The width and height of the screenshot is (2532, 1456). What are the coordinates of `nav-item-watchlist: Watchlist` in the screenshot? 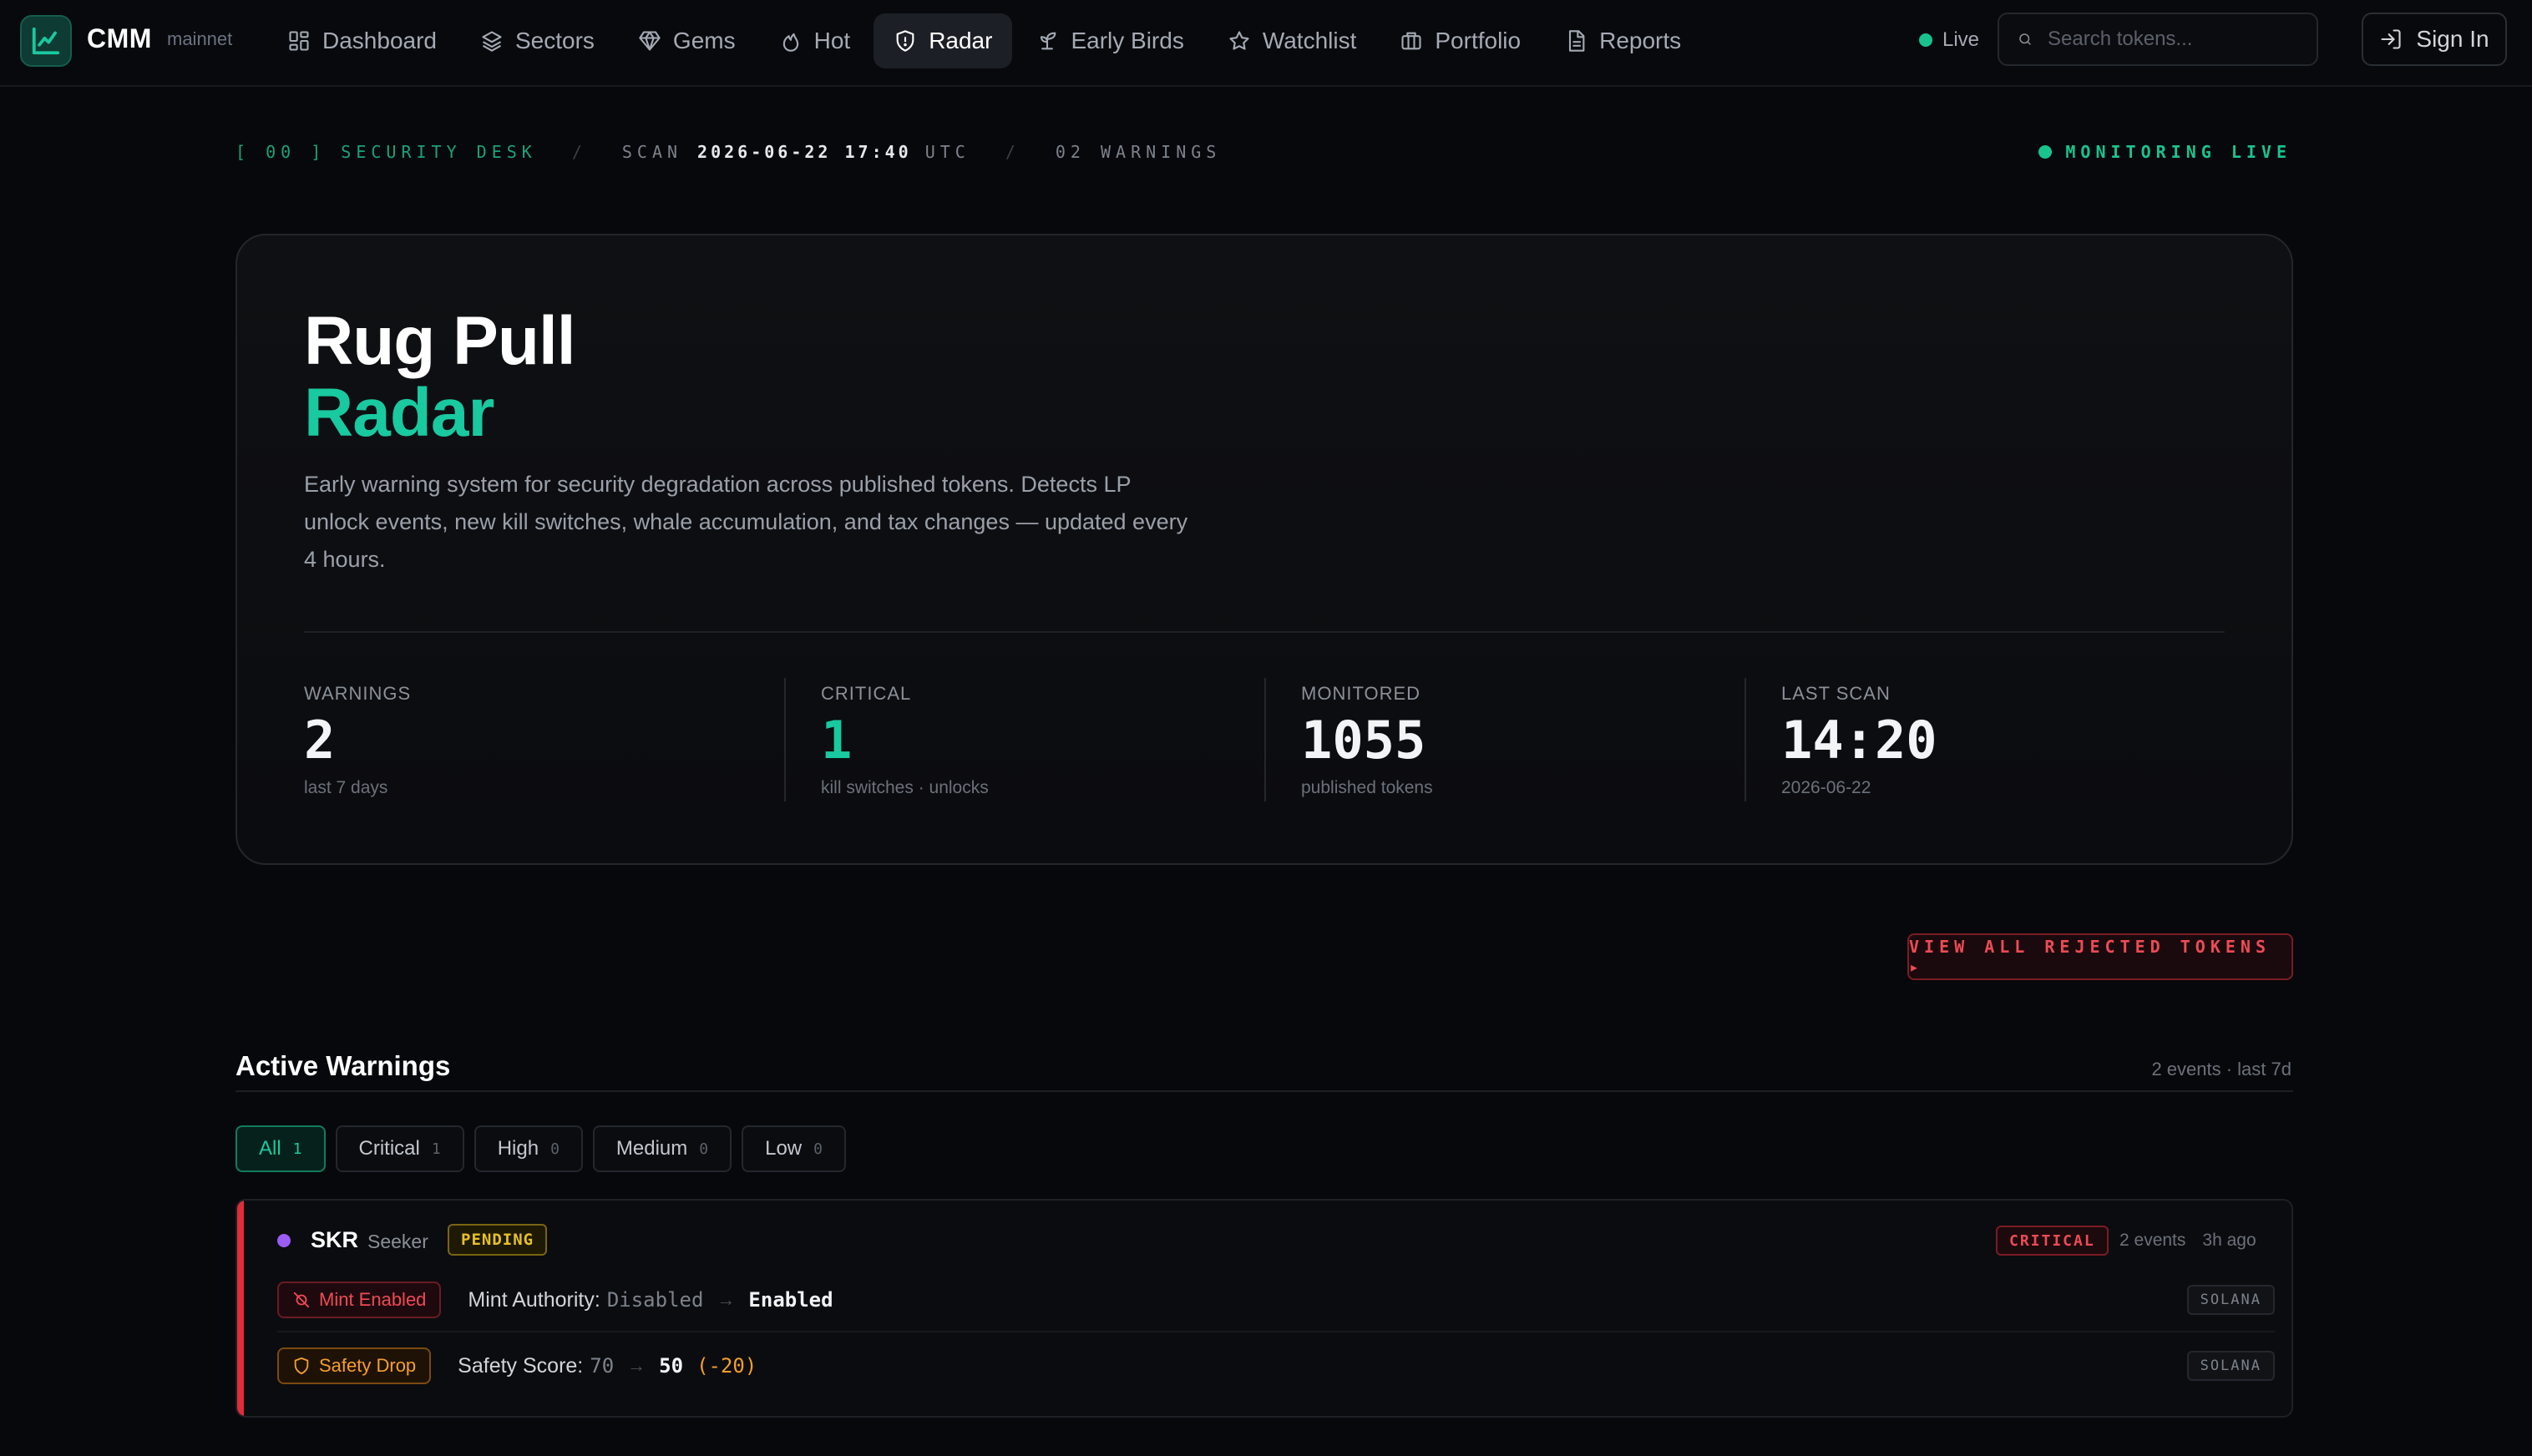 It's located at (1292, 40).